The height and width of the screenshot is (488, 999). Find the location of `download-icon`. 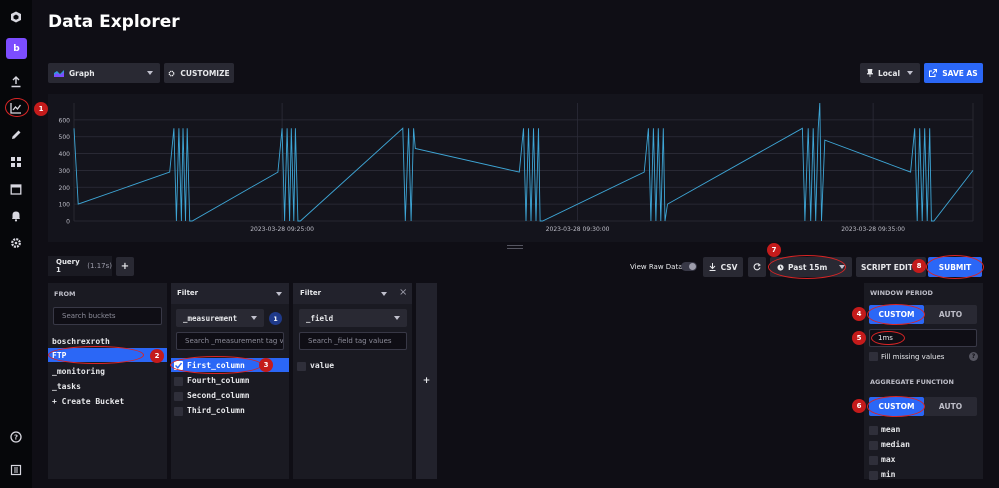

download-icon is located at coordinates (712, 267).